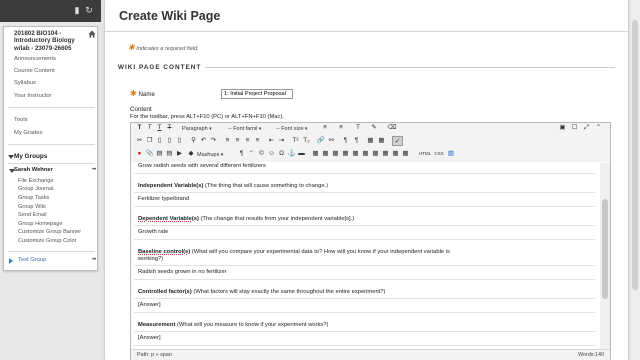 This screenshot has width=640, height=360. Describe the element at coordinates (598, 128) in the screenshot. I see `collapse-toolbar-icon: ⌃` at that location.